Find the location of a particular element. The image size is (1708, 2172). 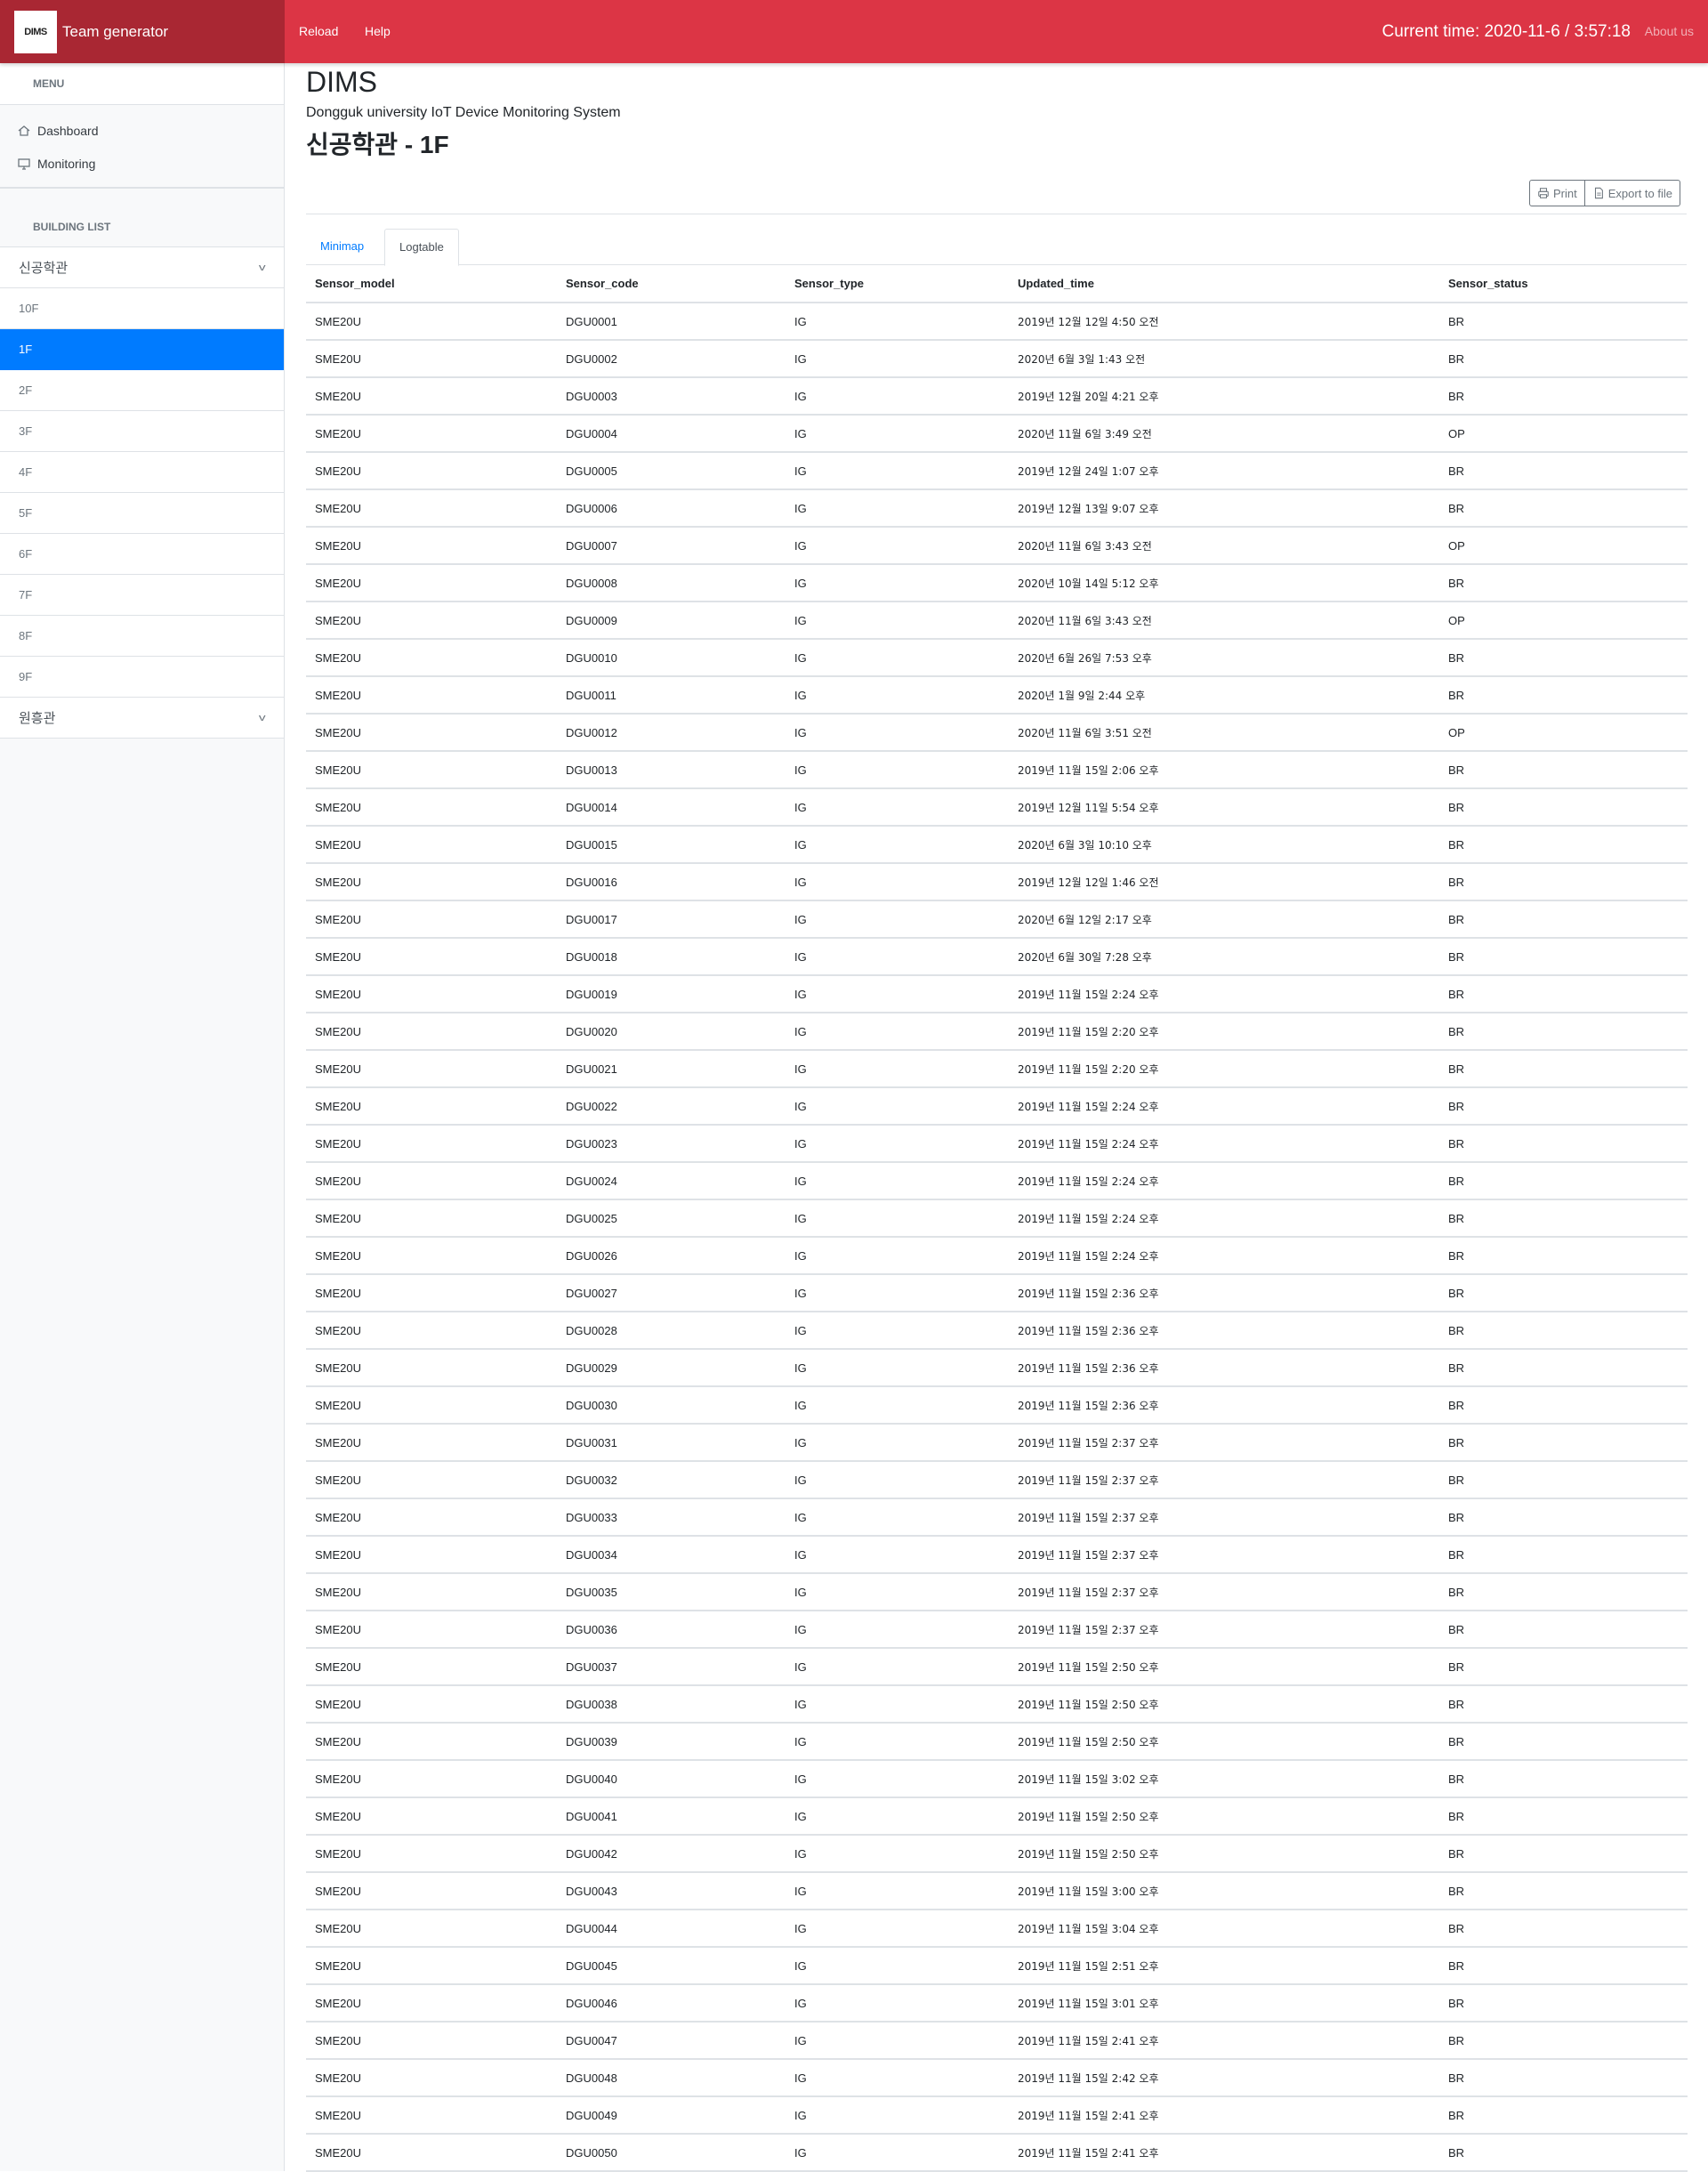

floor-item-2f: 2F is located at coordinates (142, 390).